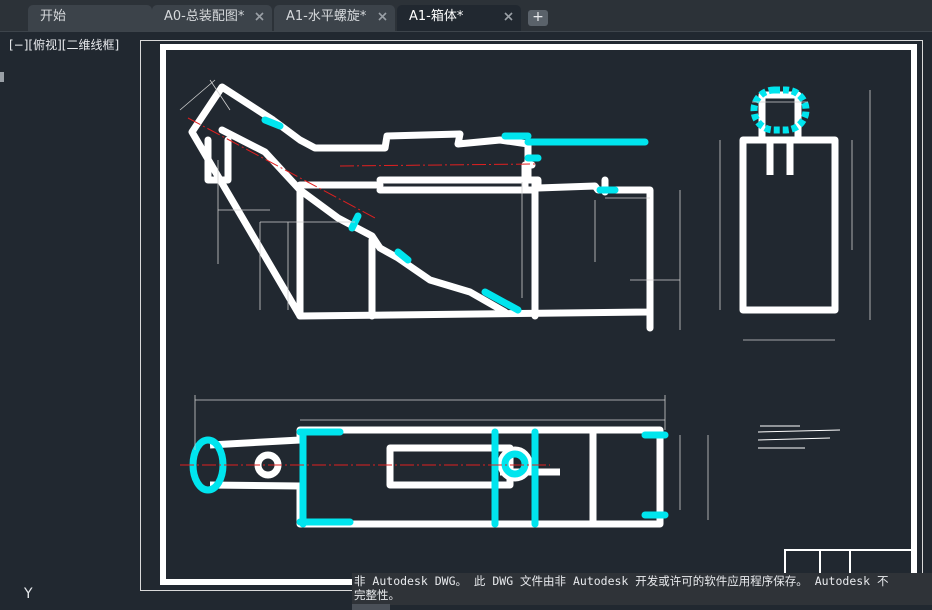 The width and height of the screenshot is (932, 610). I want to click on notice-line-2: 完整性。, so click(377, 595).